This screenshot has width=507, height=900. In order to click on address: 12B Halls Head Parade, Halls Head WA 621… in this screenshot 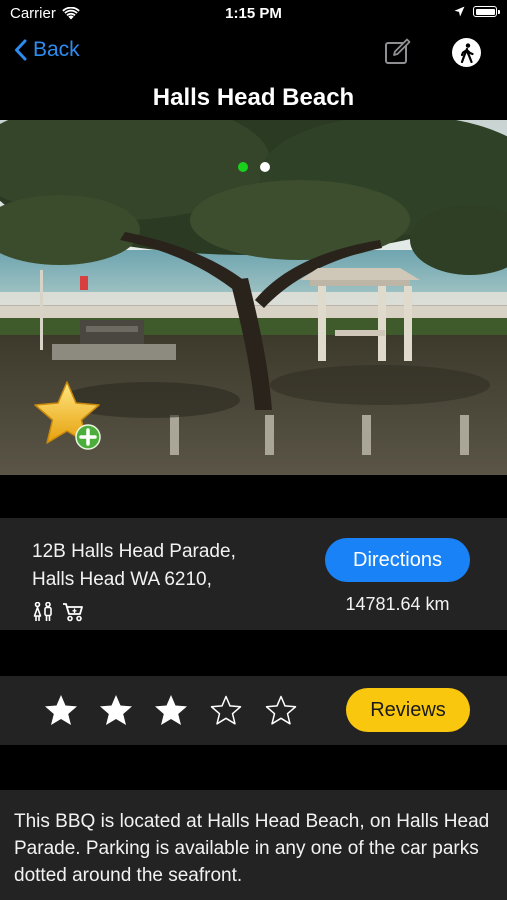, I will do `click(134, 566)`.